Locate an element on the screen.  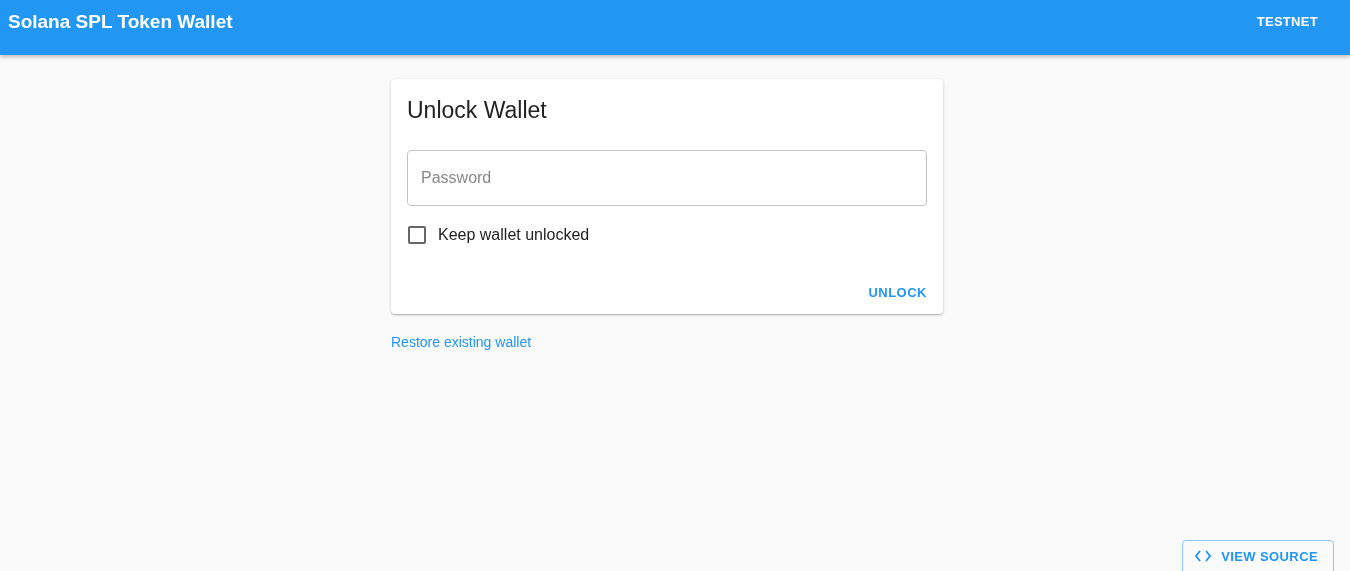
checkbox is located at coordinates (417, 235).